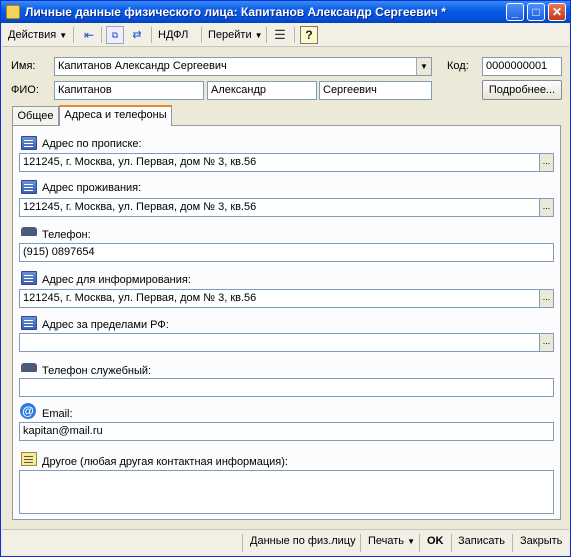 The width and height of the screenshot is (571, 557). What do you see at coordinates (522, 66) in the screenshot?
I see `code-field: 0000000001` at bounding box center [522, 66].